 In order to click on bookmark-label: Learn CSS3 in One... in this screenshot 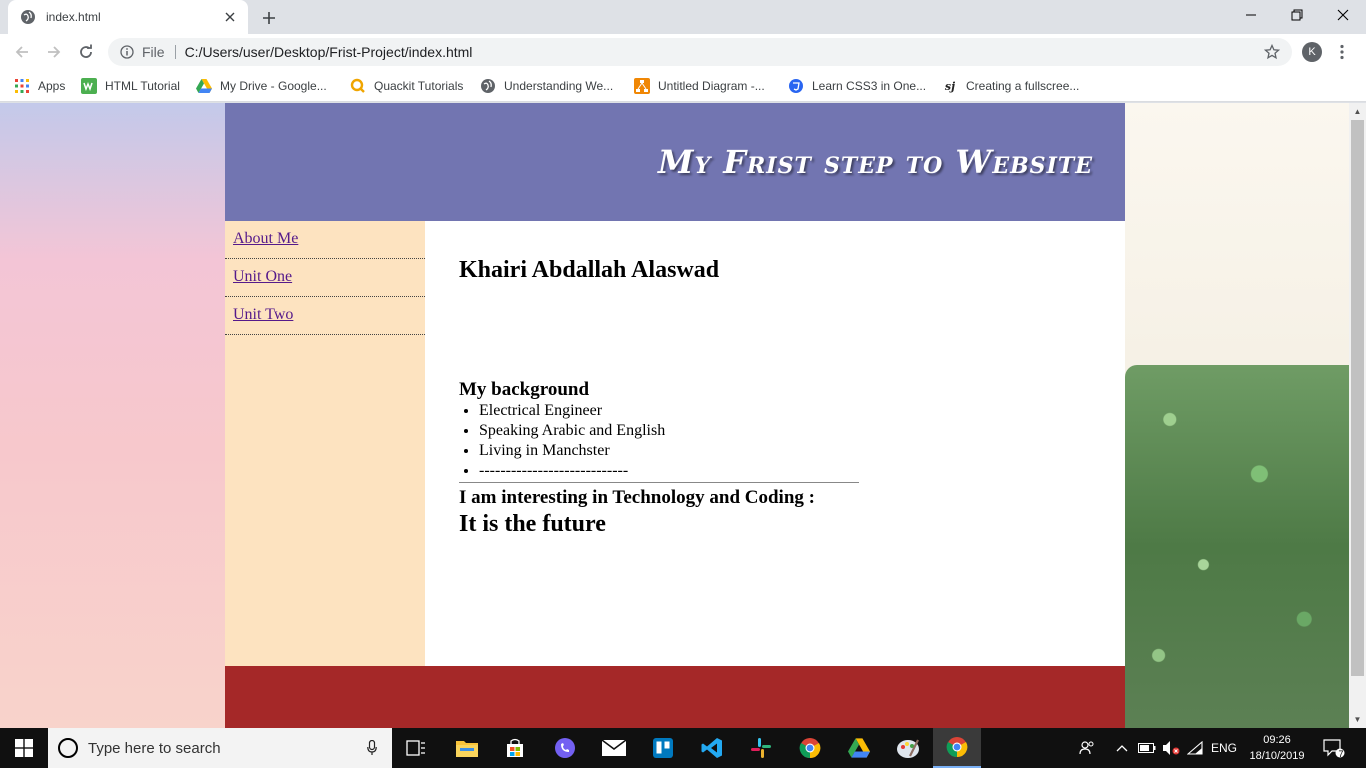, I will do `click(869, 86)`.